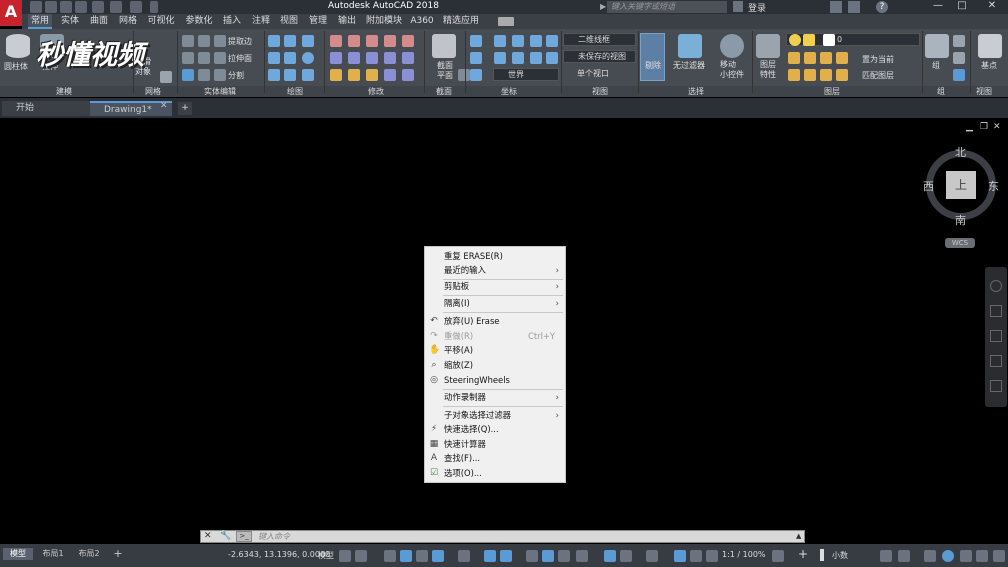 This screenshot has width=1008, height=567. Describe the element at coordinates (118, 554) in the screenshot. I see `add-layout-icon: +` at that location.